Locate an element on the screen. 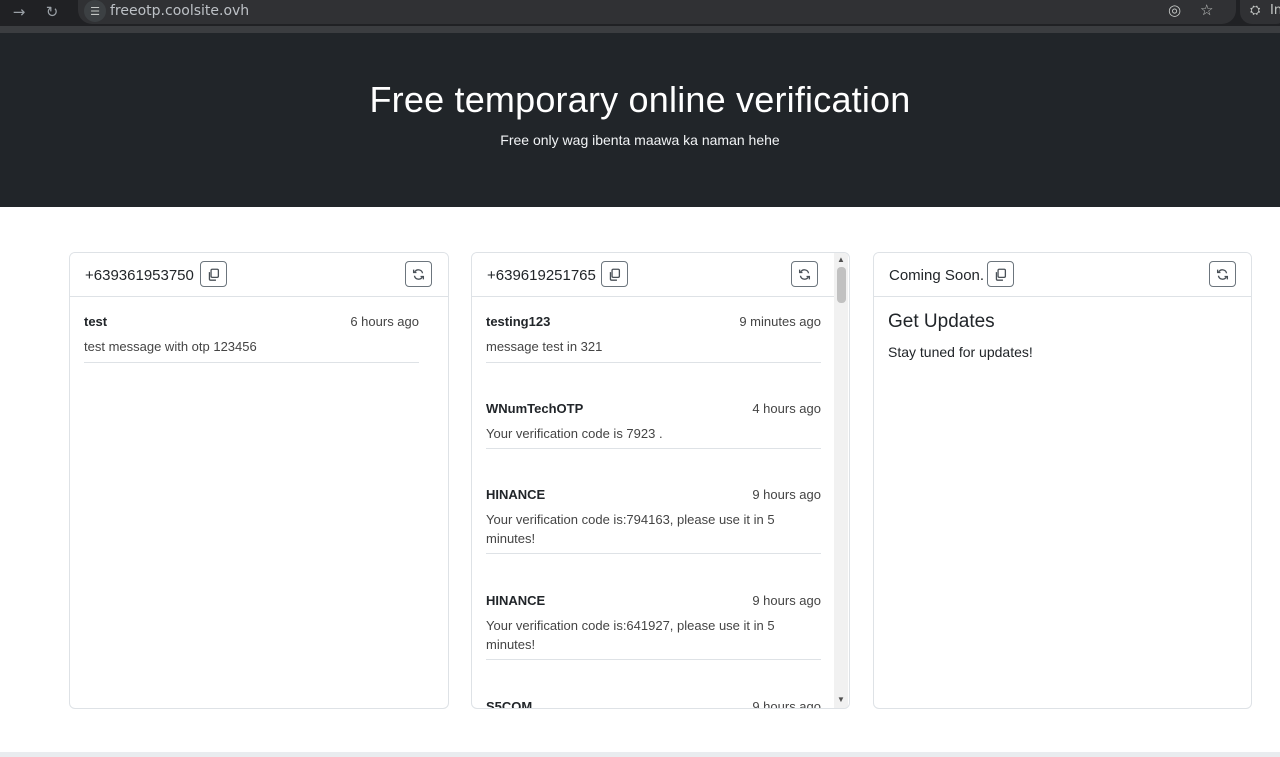  card-header: +639619251765 is located at coordinates (653, 275).